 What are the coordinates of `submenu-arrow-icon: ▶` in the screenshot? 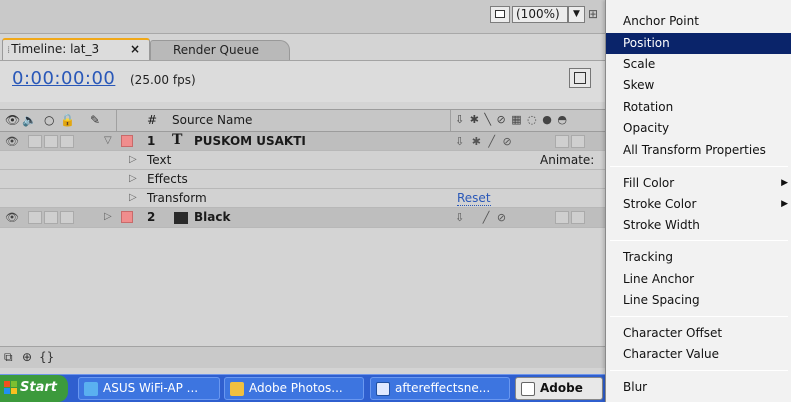 It's located at (784, 204).